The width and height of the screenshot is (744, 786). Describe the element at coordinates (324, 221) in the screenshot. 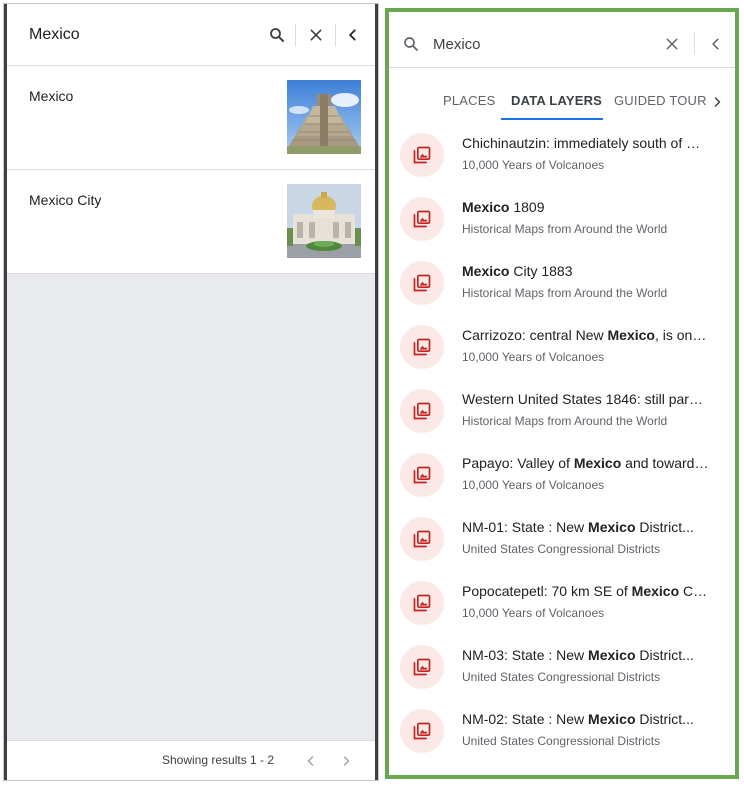

I see `palace-thumbnail` at that location.